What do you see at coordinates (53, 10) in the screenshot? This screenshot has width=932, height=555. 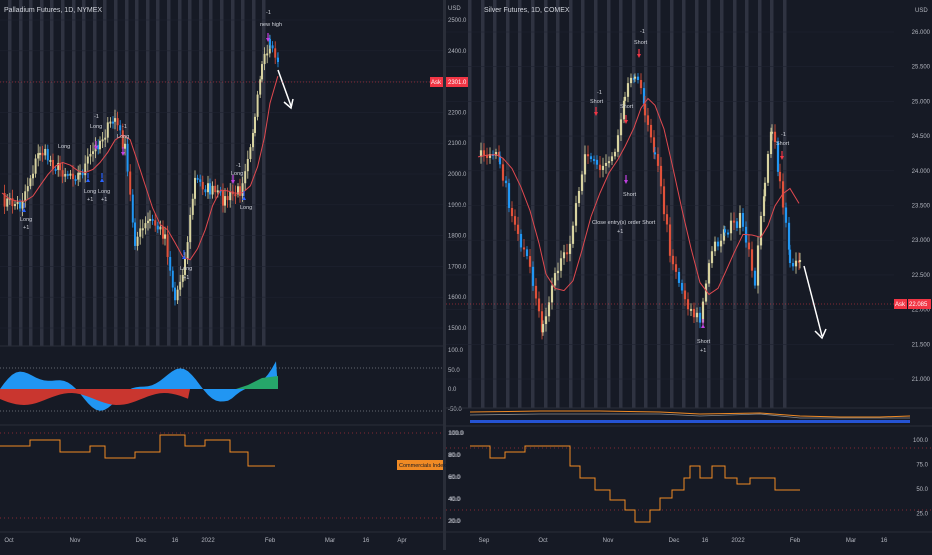 I see `left-symbol-title: Palladium Futures, 1D, NYMEX` at bounding box center [53, 10].